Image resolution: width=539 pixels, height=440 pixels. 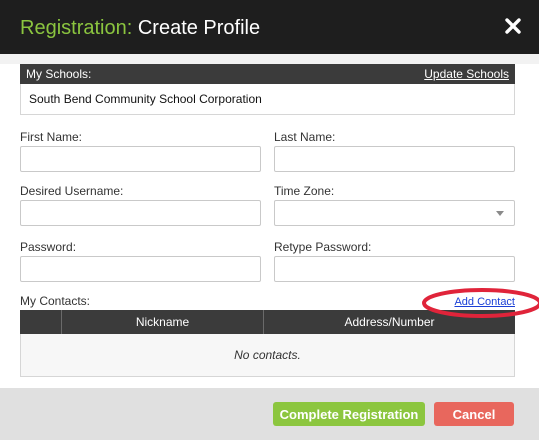 I want to click on title-accent: Registration:, so click(x=76, y=28).